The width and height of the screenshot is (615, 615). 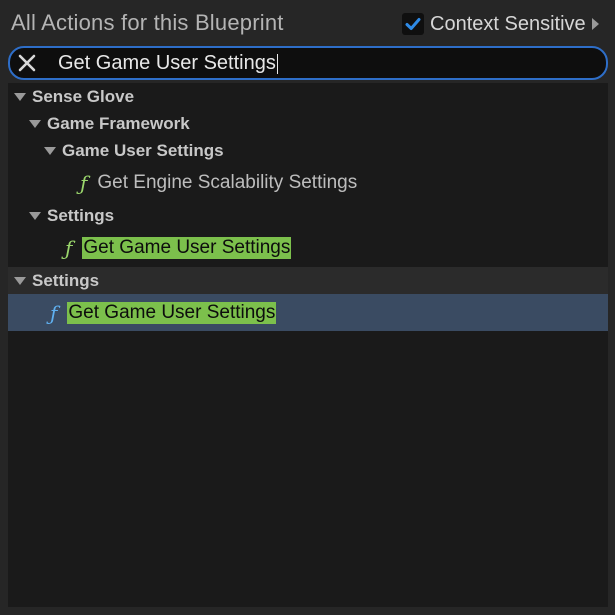 What do you see at coordinates (308, 215) in the screenshot?
I see `category-settings-nested: Settings` at bounding box center [308, 215].